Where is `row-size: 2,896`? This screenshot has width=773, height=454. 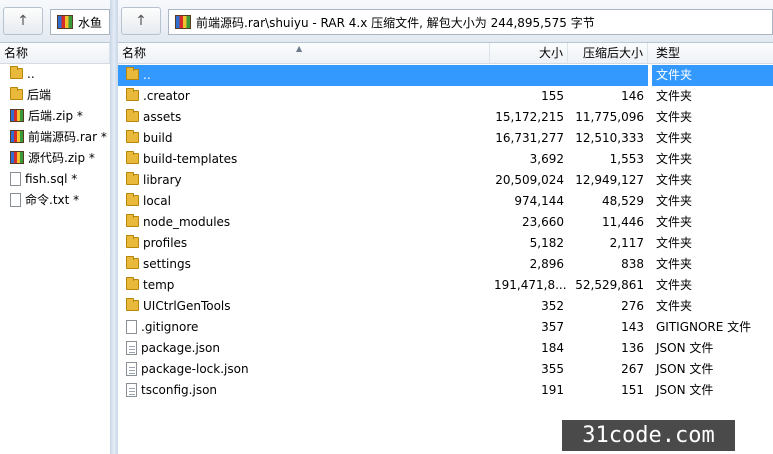
row-size: 2,896 is located at coordinates (546, 264).